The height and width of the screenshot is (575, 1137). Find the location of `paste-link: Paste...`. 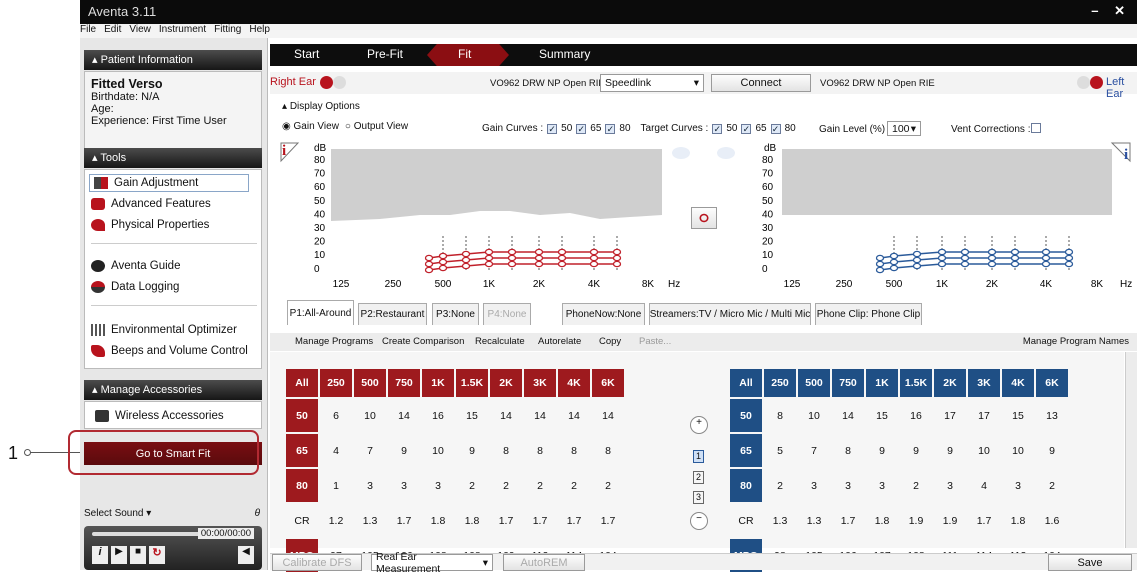

paste-link: Paste... is located at coordinates (655, 341).